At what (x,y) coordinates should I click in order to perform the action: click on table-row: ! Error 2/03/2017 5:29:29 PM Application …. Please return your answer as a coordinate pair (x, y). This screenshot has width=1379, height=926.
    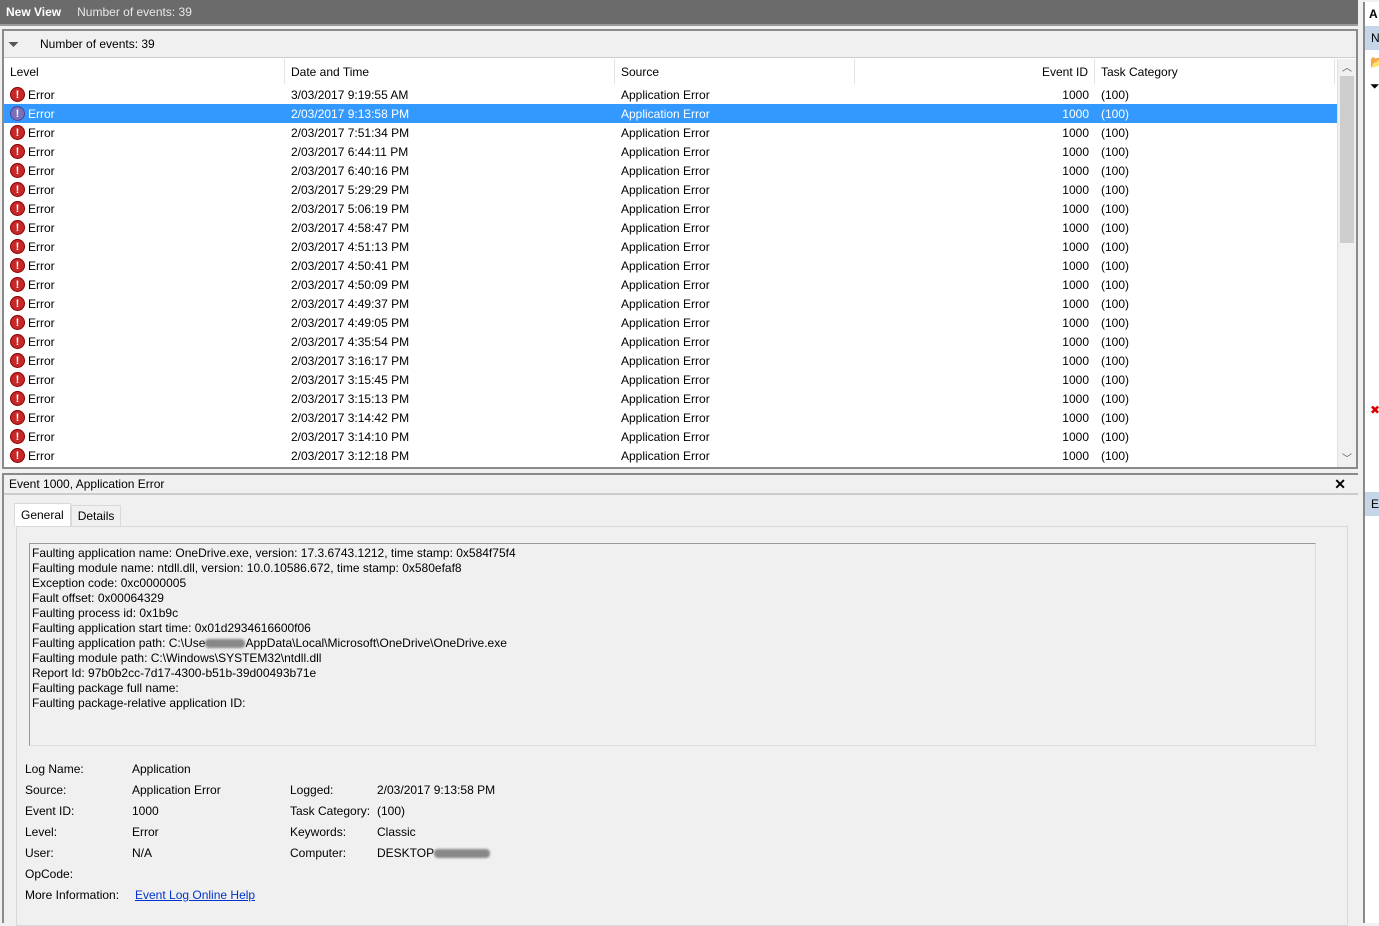
    Looking at the image, I should click on (670, 189).